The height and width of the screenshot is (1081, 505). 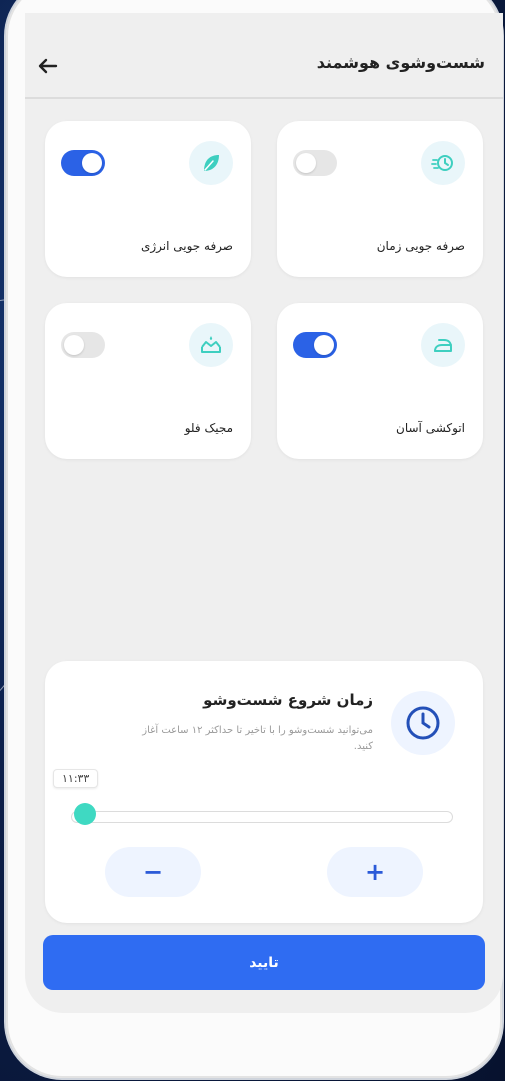 I want to click on confirm-button: تایید, so click(x=264, y=962).